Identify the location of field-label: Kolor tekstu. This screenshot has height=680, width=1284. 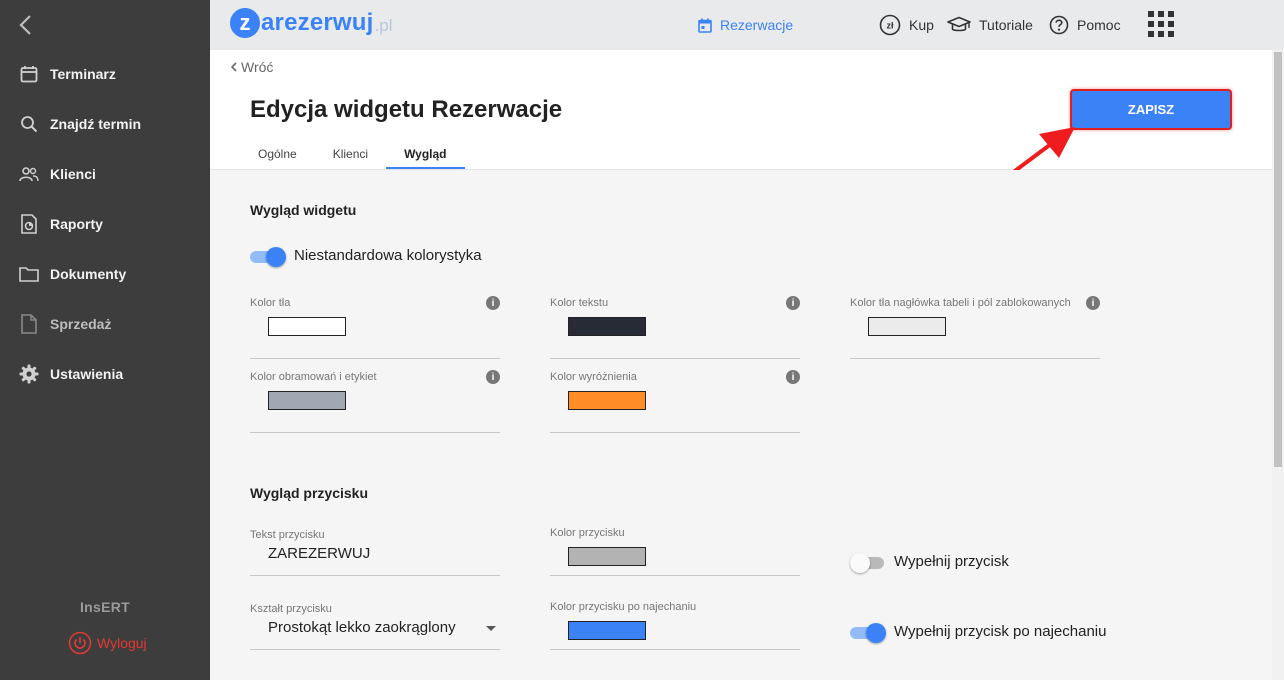
(579, 303).